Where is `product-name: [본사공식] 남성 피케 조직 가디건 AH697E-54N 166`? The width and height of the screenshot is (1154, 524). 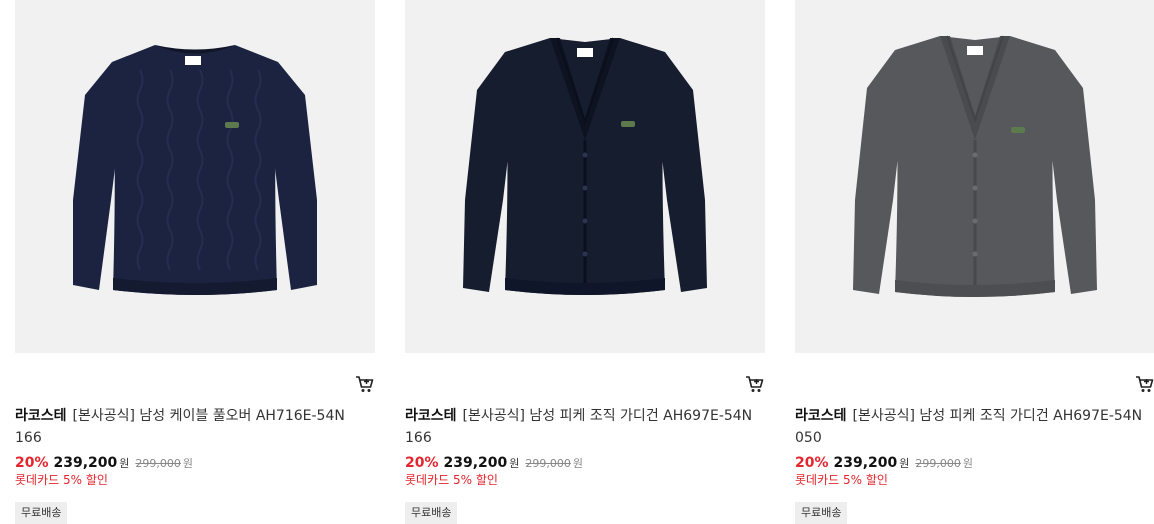
product-name: [본사공식] 남성 피케 조직 가디건 AH697E-54N 166 is located at coordinates (579, 427).